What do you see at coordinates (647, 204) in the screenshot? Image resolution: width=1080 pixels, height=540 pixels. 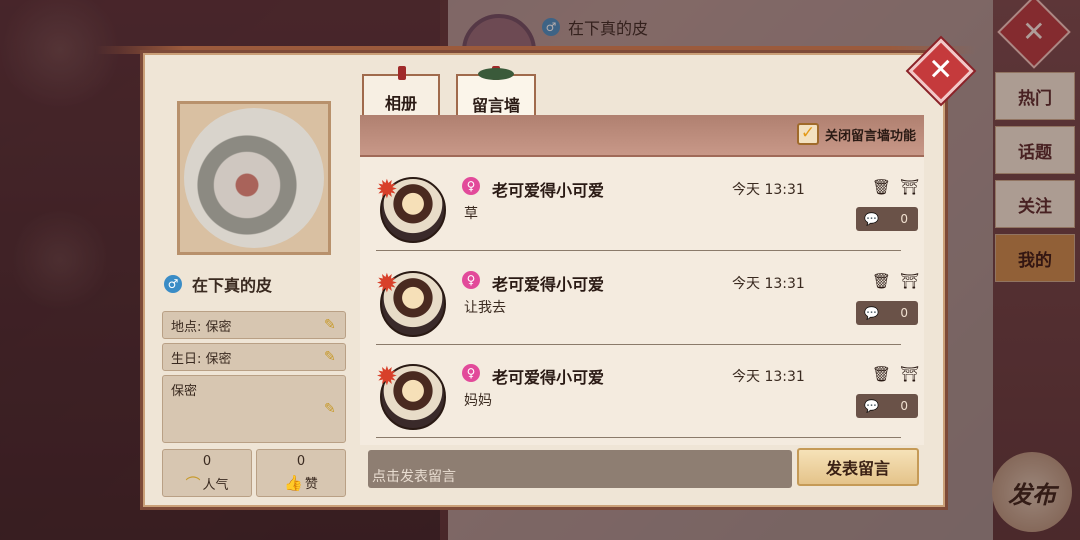 I see `list-item: ✹ ♀ 老可爱得小可爱 今天 13:31 草 🗑 ⛩ 💬 0` at bounding box center [647, 204].